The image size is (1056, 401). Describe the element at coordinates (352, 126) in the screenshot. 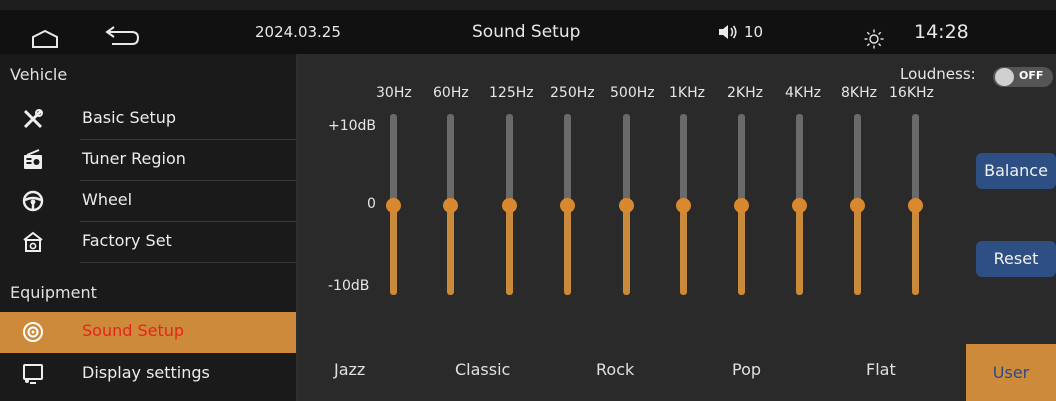

I see `db-label-top: +10dB` at that location.